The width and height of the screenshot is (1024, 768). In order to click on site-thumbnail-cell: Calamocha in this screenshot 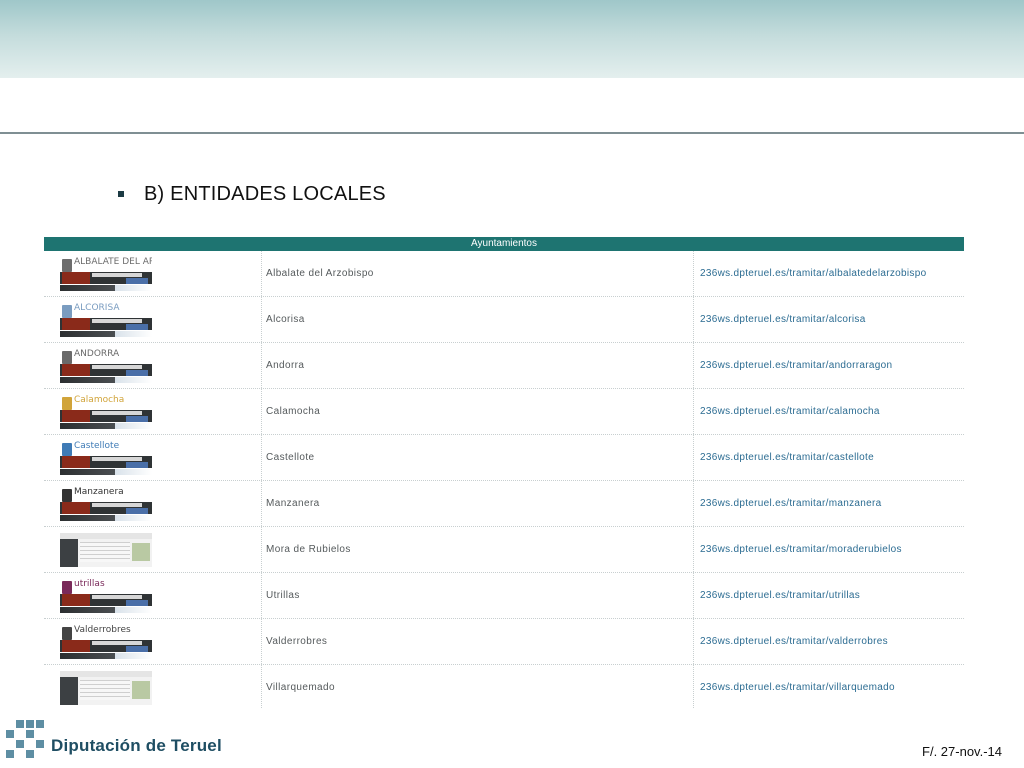, I will do `click(153, 411)`.